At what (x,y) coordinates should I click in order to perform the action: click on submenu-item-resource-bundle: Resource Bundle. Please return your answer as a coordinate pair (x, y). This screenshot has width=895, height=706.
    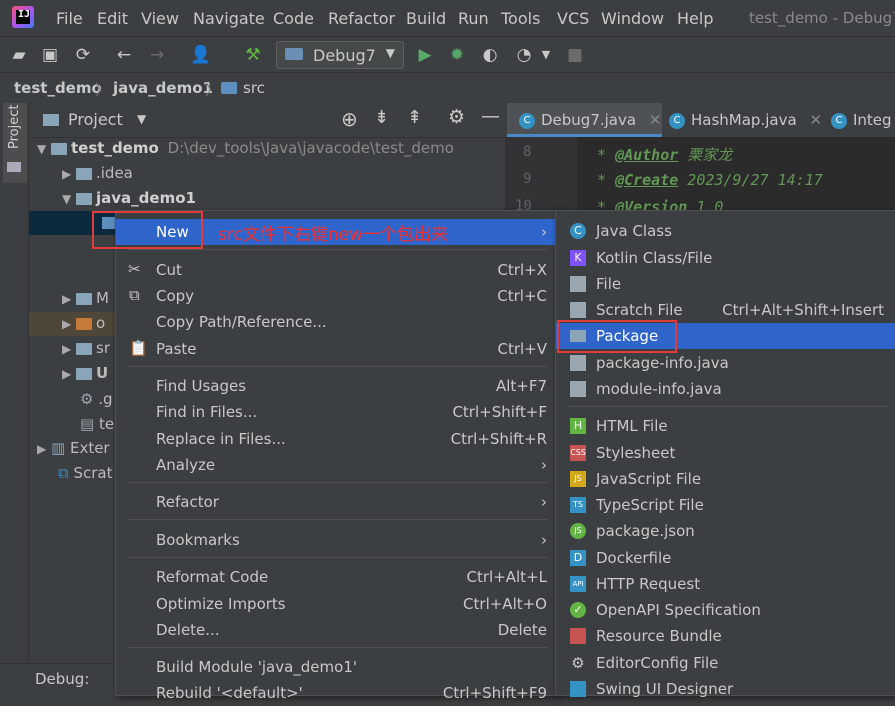
    Looking at the image, I should click on (725, 636).